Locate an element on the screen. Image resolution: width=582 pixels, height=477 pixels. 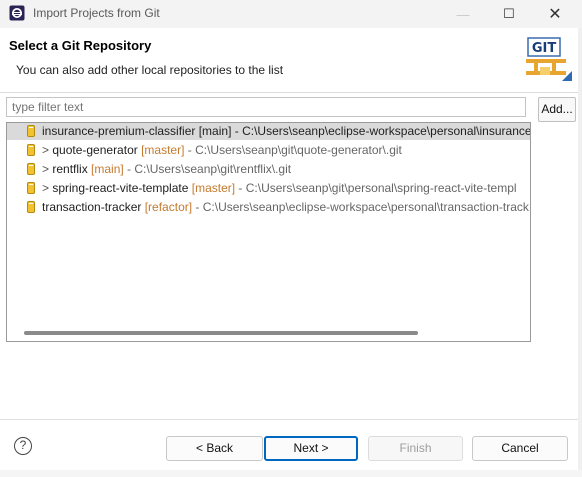
repository-name: transaction-tracker is located at coordinates (92, 207).